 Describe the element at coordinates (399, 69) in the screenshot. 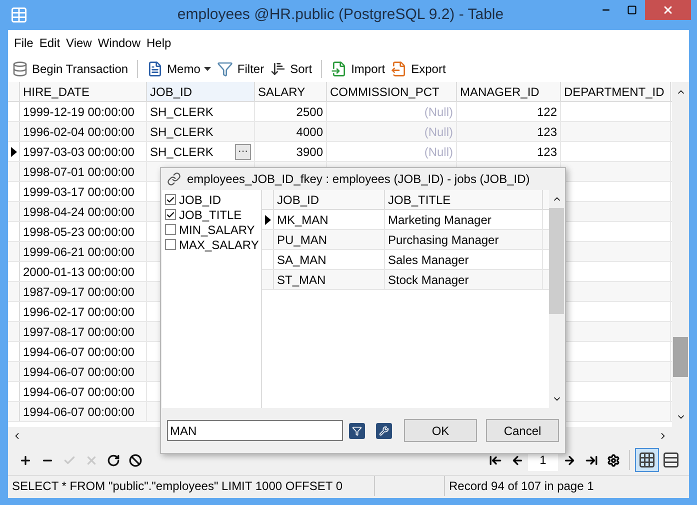

I see `export-icon` at that location.